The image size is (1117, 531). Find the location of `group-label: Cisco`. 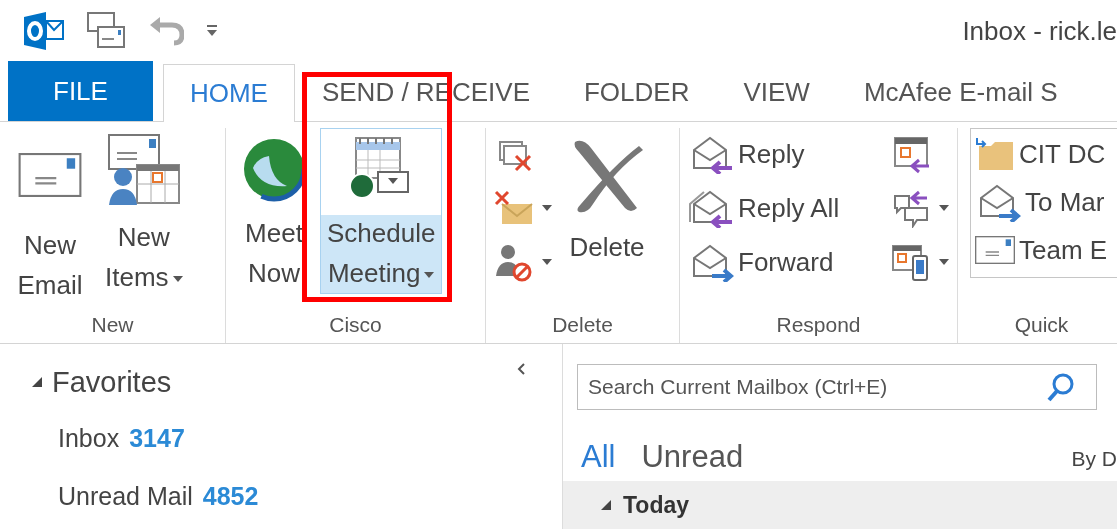

group-label: Cisco is located at coordinates (355, 325).